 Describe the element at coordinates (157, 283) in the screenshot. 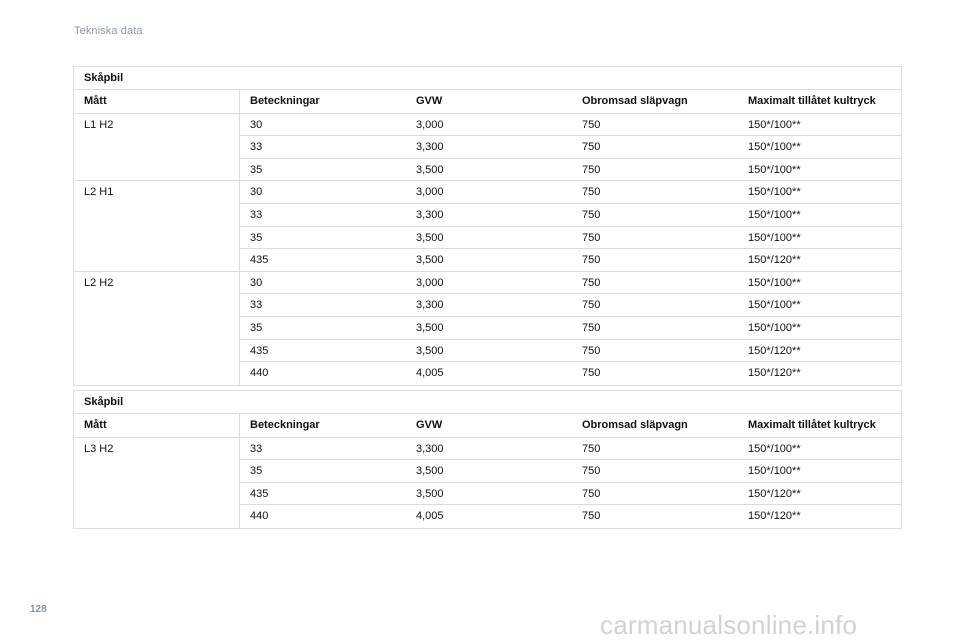

I see `cell-matt: L2 H2` at that location.